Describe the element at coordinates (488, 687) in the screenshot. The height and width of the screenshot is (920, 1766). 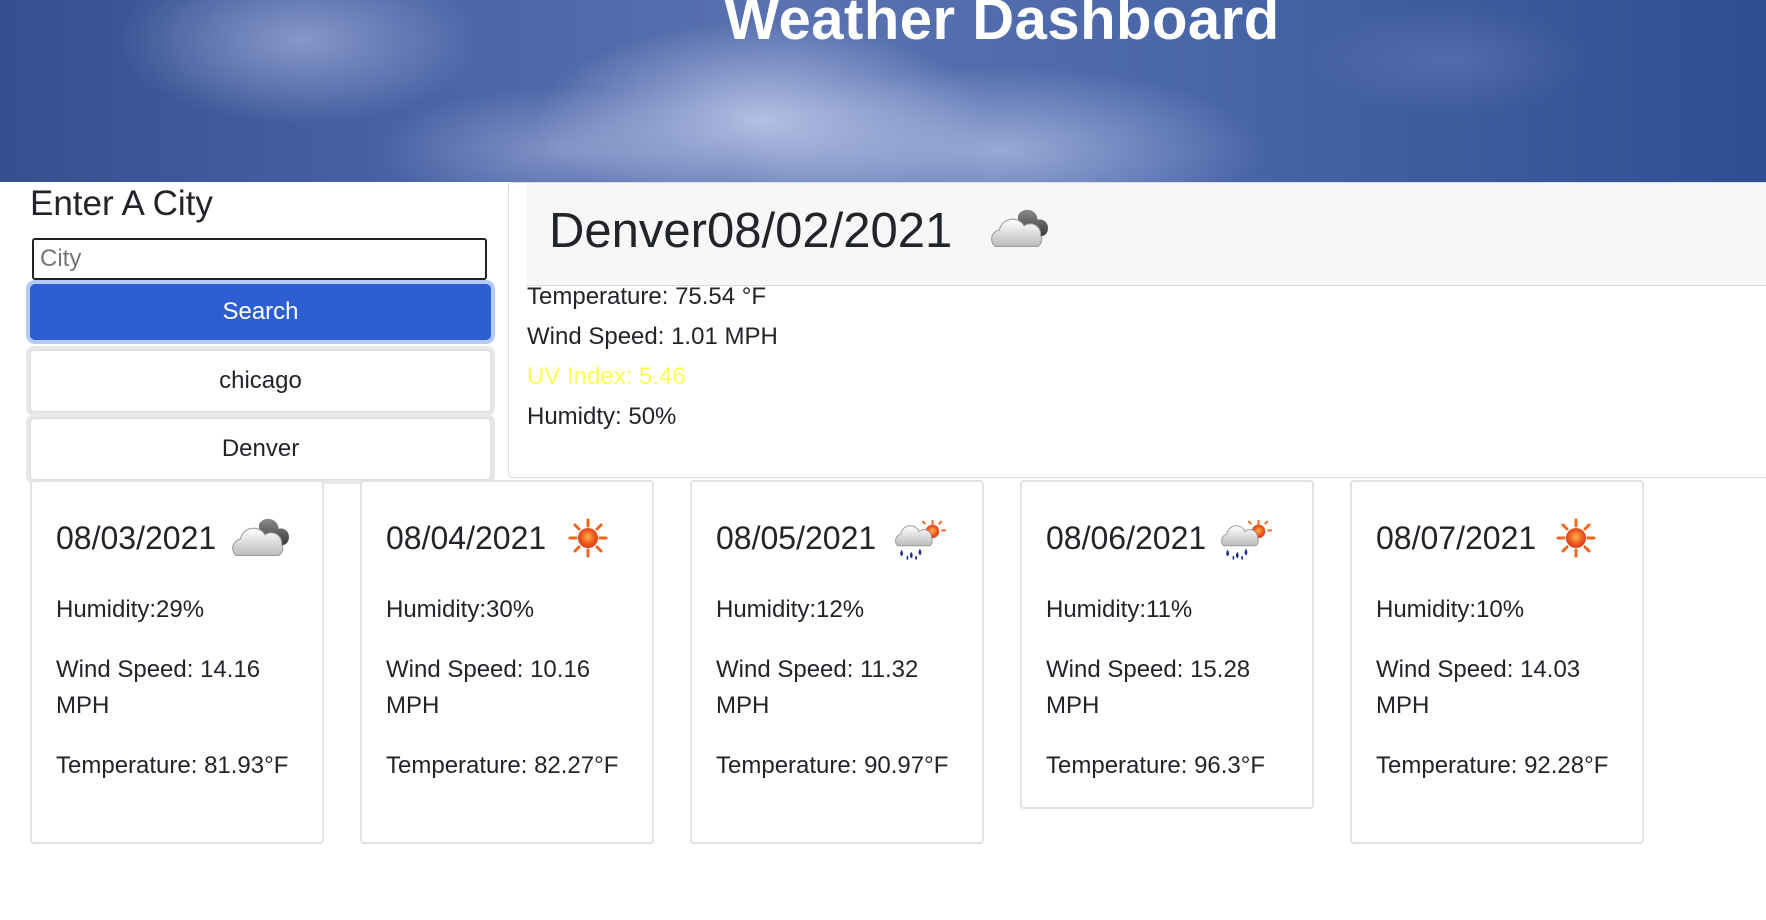
I see `forecast-wind-speed: Wind Speed: 10.16 MPH` at that location.